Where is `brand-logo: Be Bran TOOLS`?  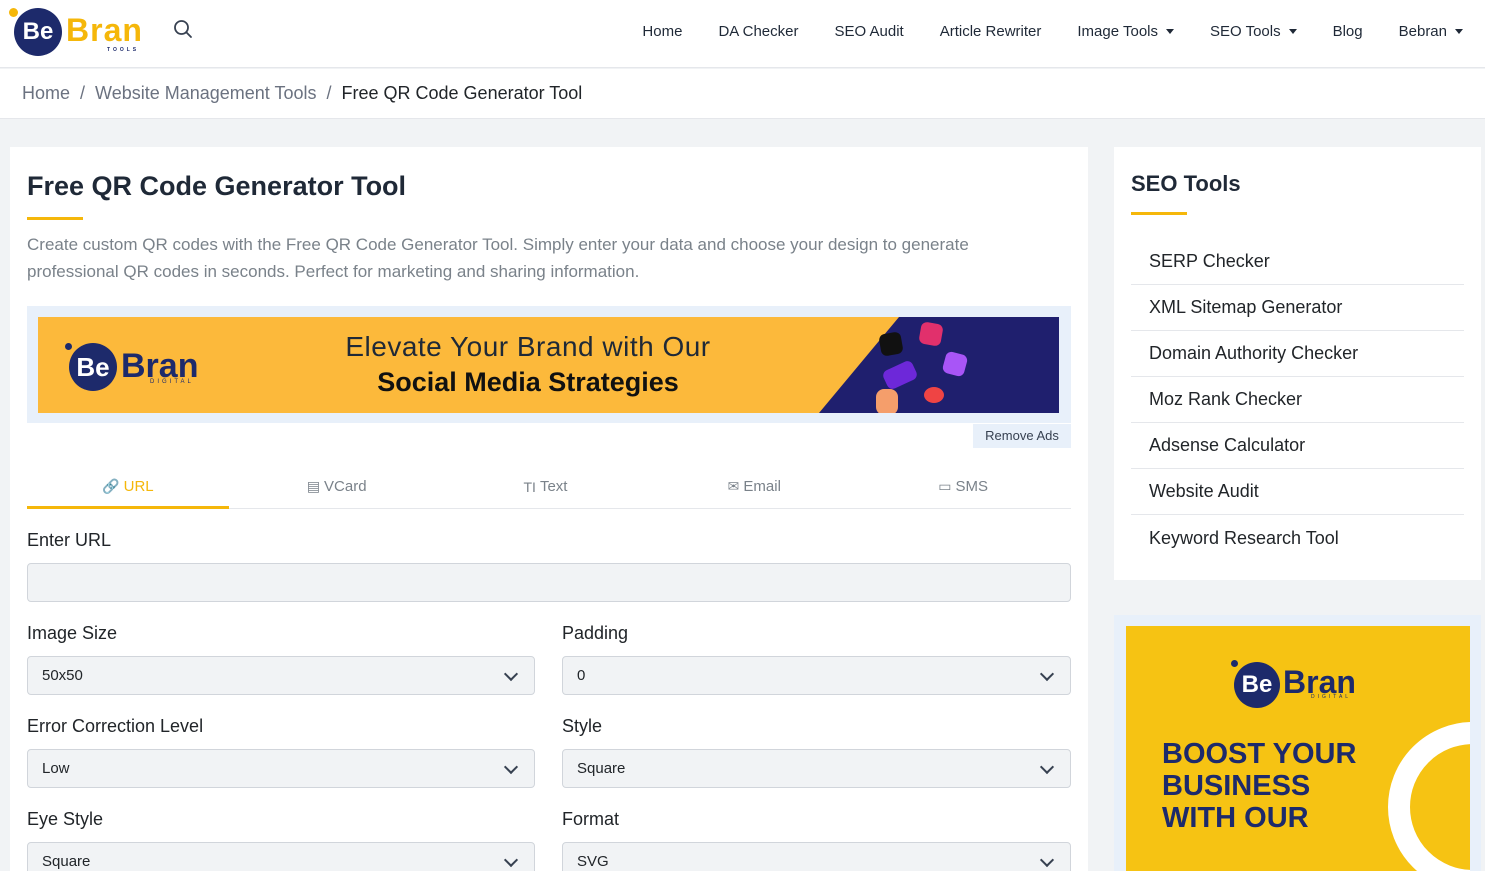
brand-logo: Be Bran TOOLS is located at coordinates (80, 31).